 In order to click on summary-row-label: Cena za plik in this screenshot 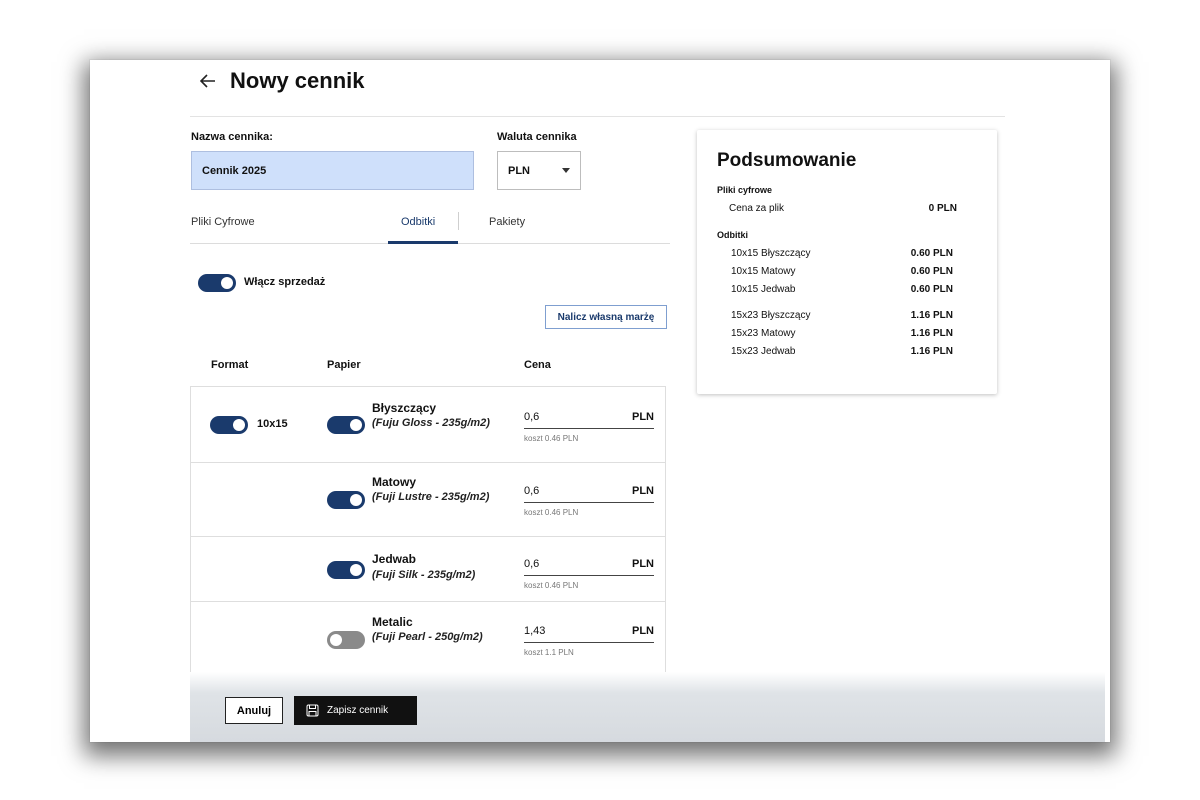, I will do `click(757, 208)`.